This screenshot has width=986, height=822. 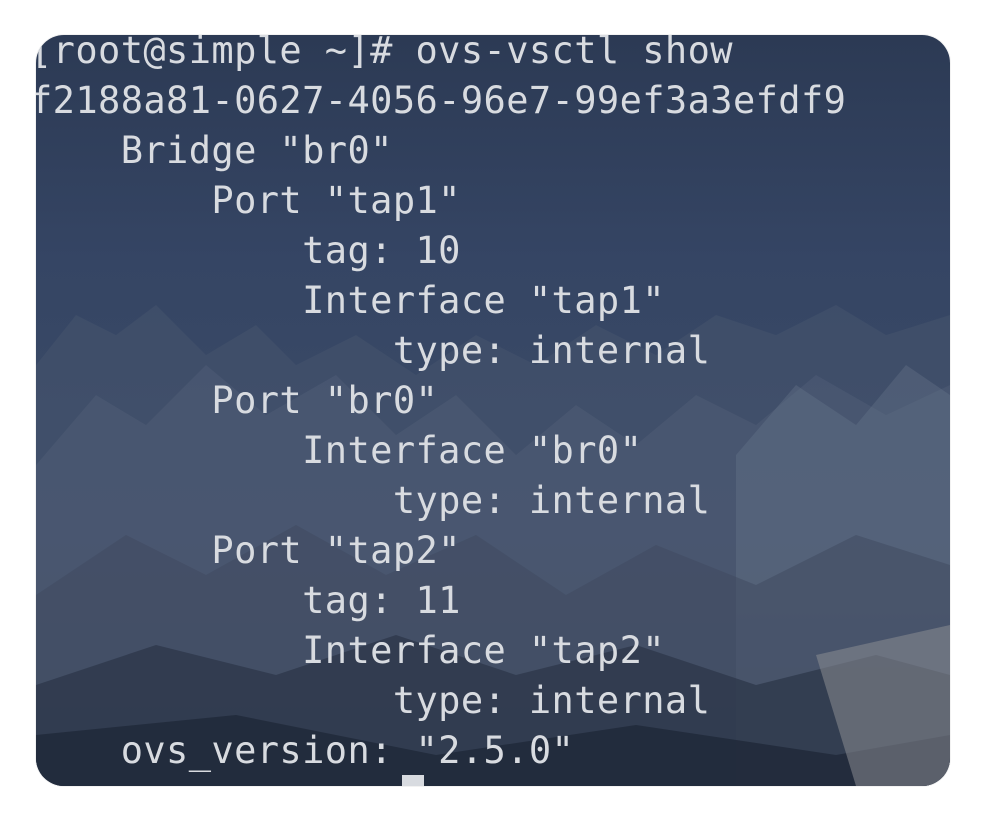 What do you see at coordinates (214, 150) in the screenshot?
I see `terminal-line: Bridge "br0"` at bounding box center [214, 150].